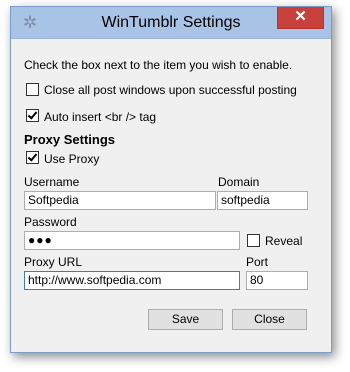 The image size is (350, 372). What do you see at coordinates (70, 139) in the screenshot?
I see `proxy-settings-heading: Proxy Settings` at bounding box center [70, 139].